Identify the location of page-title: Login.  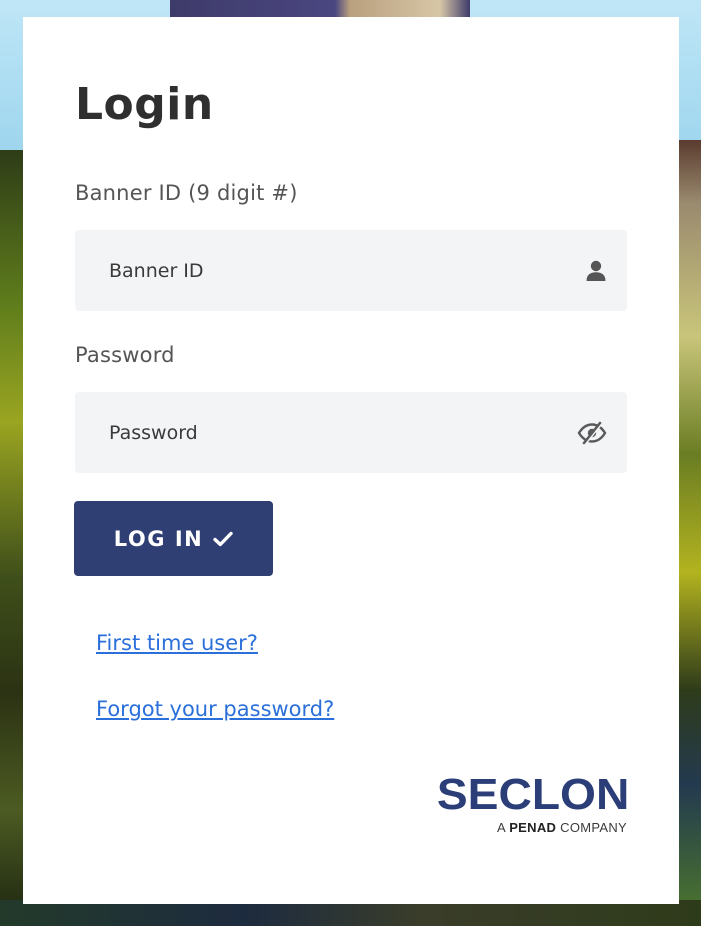
(144, 104).